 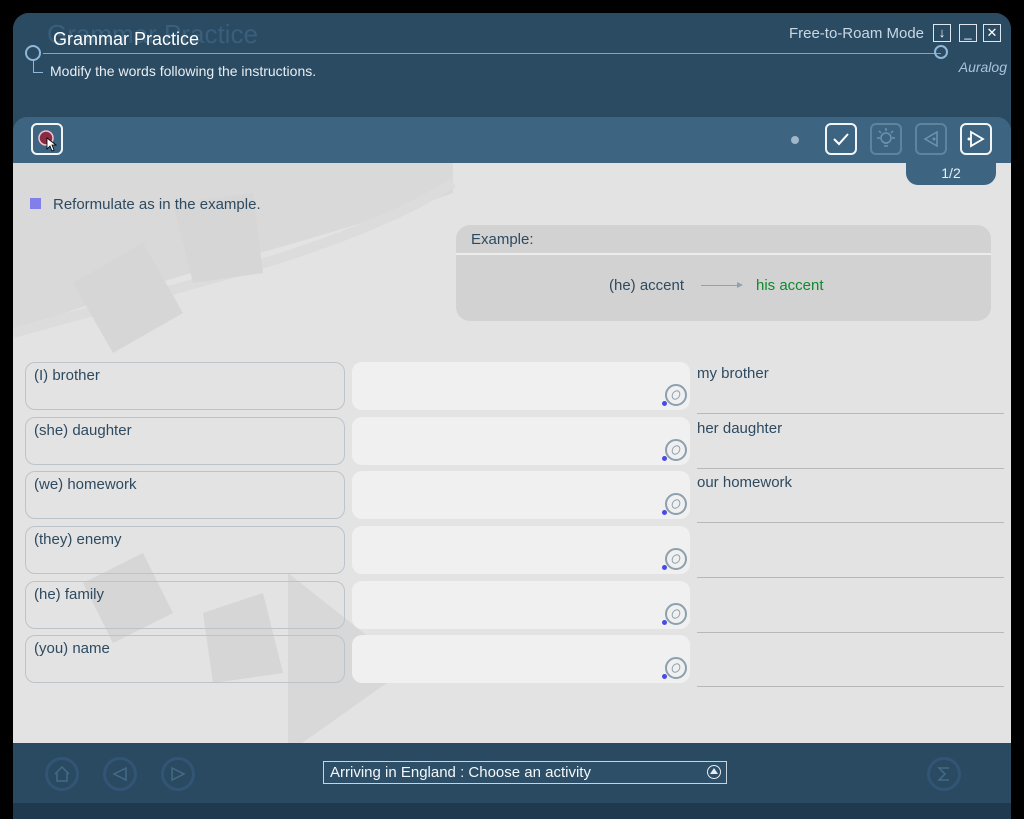 I want to click on header-ring-right, so click(x=941, y=52).